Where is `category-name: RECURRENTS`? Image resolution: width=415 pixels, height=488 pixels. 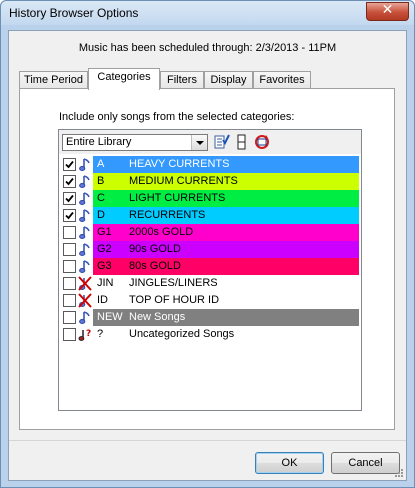
category-name: RECURRENTS is located at coordinates (167, 215).